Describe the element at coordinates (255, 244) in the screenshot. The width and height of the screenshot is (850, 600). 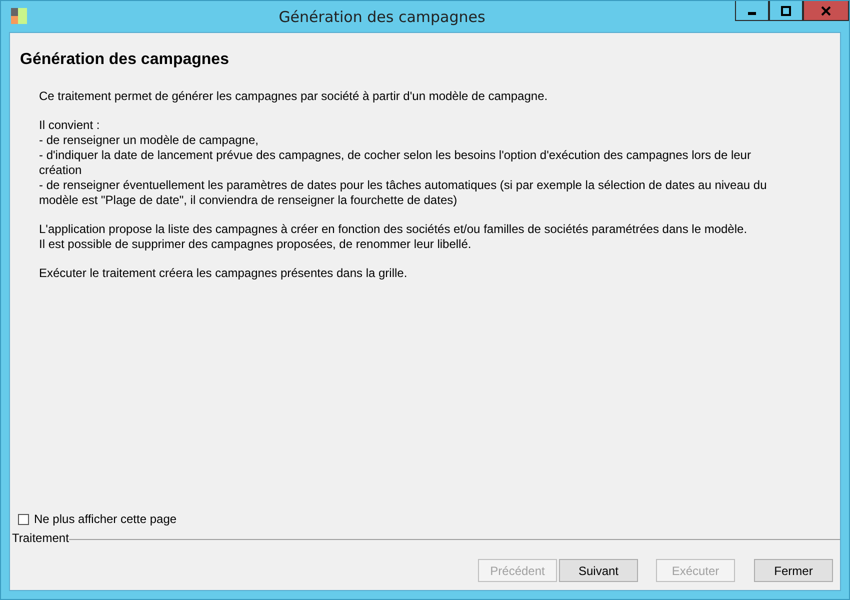
I see `description-text: Il est possible de supprimer des campagnes proposées, de renommer leur libellé.` at that location.